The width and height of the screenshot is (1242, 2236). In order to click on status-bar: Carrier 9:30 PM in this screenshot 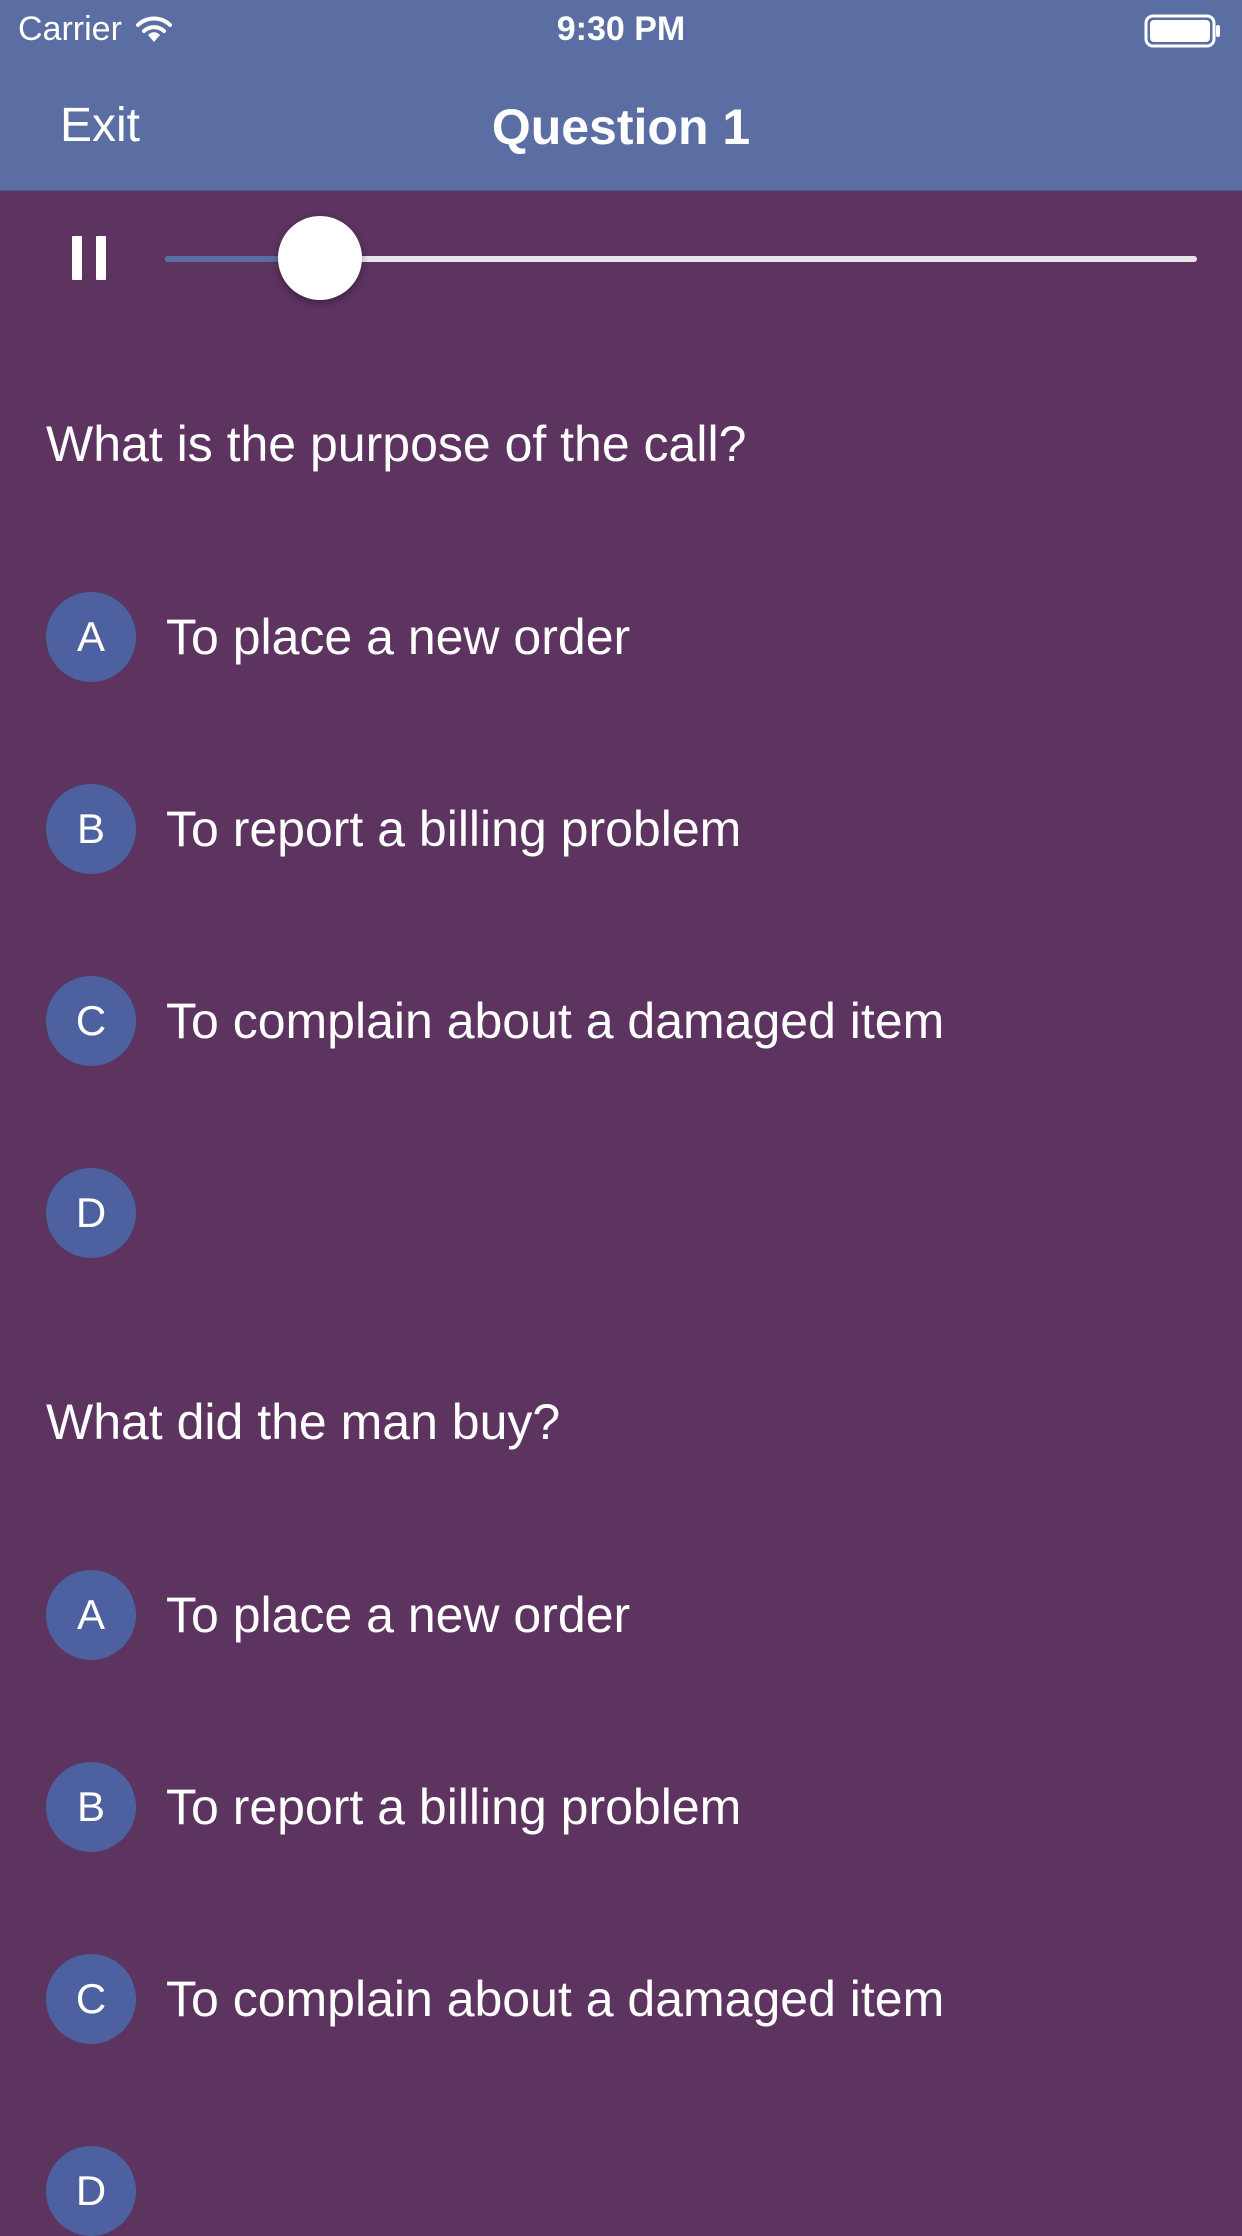, I will do `click(621, 31)`.